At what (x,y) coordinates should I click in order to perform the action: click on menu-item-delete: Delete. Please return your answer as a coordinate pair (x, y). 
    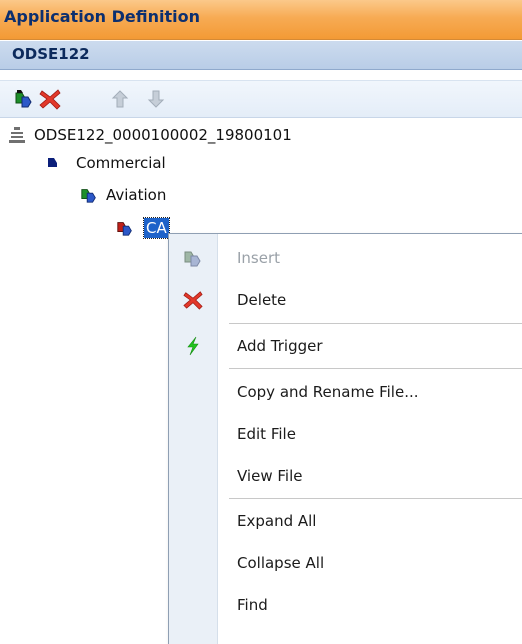
    Looking at the image, I should click on (345, 300).